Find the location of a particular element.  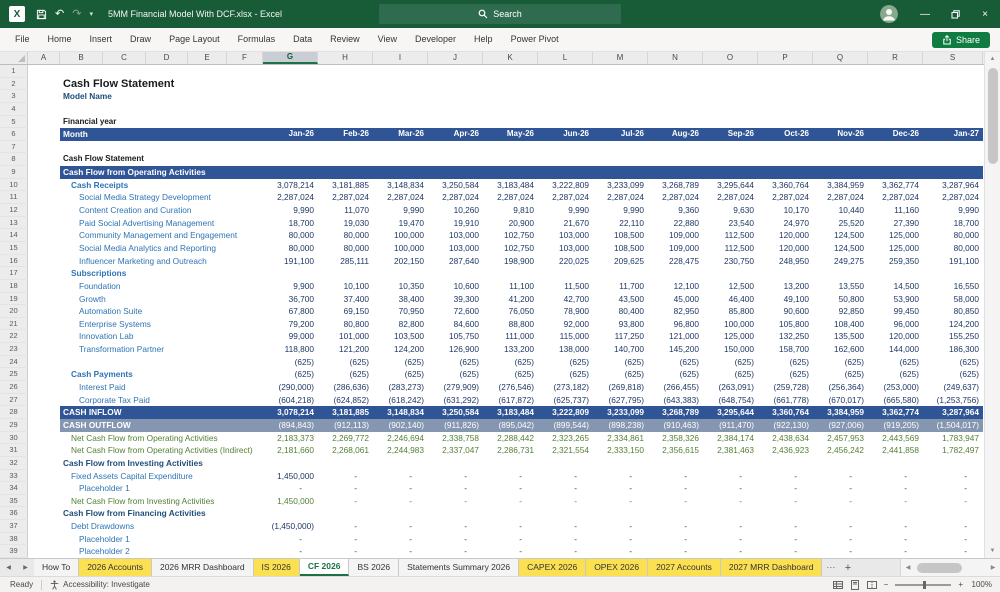

cell-I8 is located at coordinates (400, 159).